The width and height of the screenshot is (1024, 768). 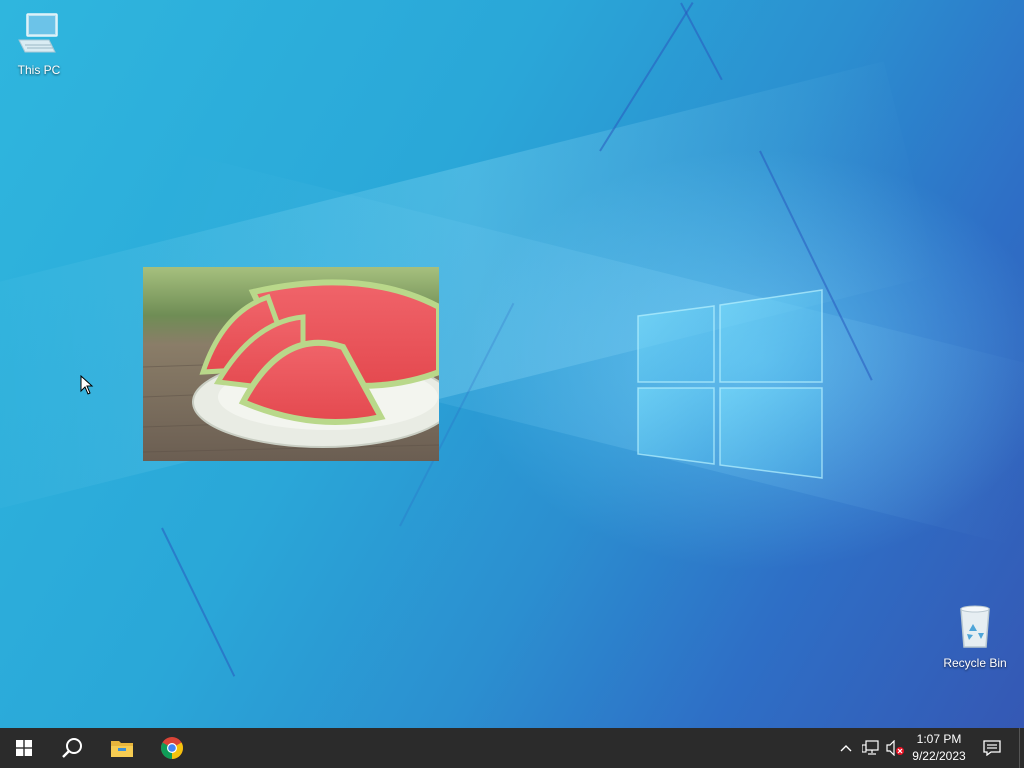 I want to click on file-explorer-button, so click(x=122, y=748).